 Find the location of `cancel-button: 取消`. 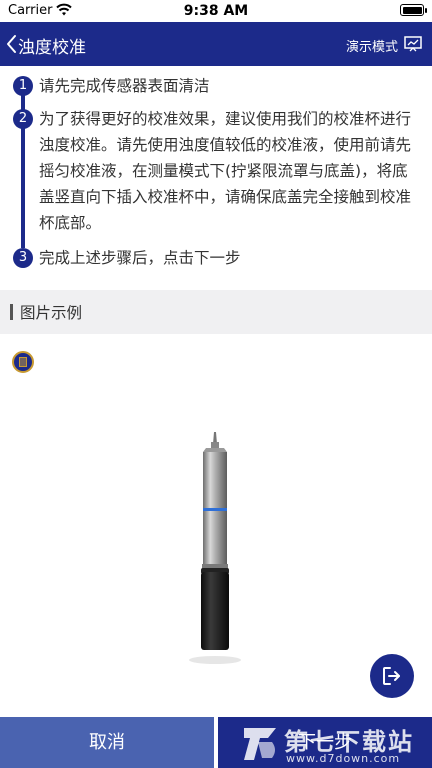

cancel-button: 取消 is located at coordinates (107, 742).